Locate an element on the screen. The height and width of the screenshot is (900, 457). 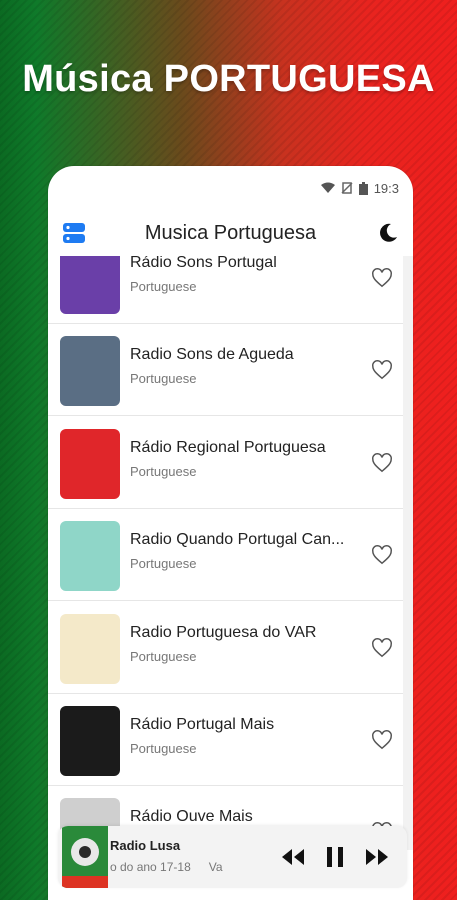
station-row: Rádio Regional Portuguesa Portuguese is located at coordinates (225, 463).